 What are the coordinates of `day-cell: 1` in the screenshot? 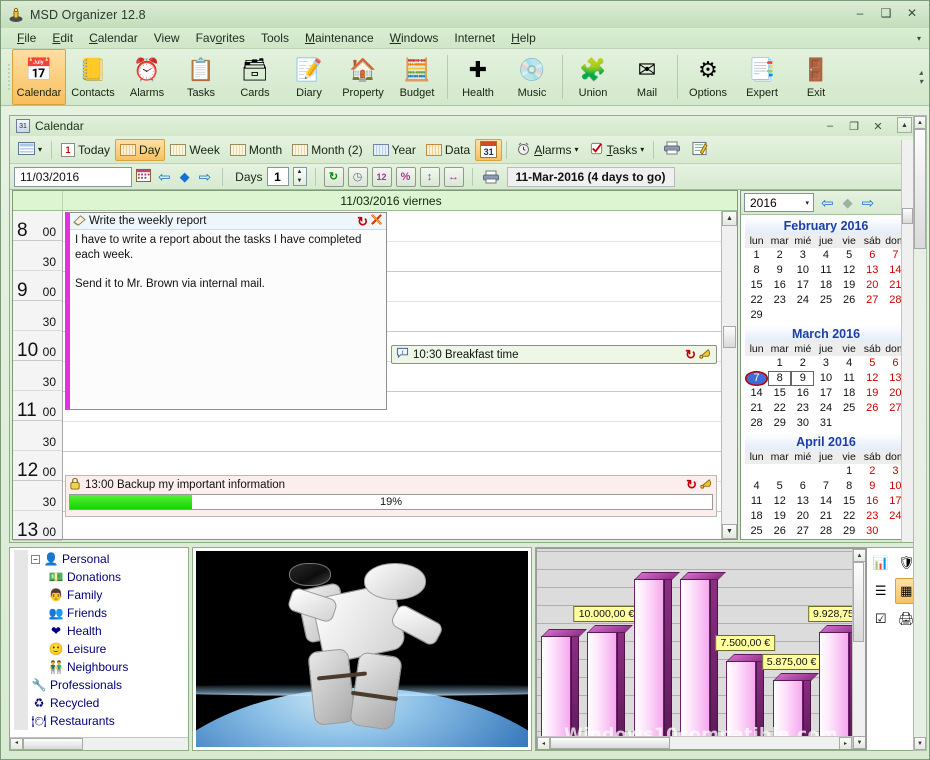 It's located at (756, 255).